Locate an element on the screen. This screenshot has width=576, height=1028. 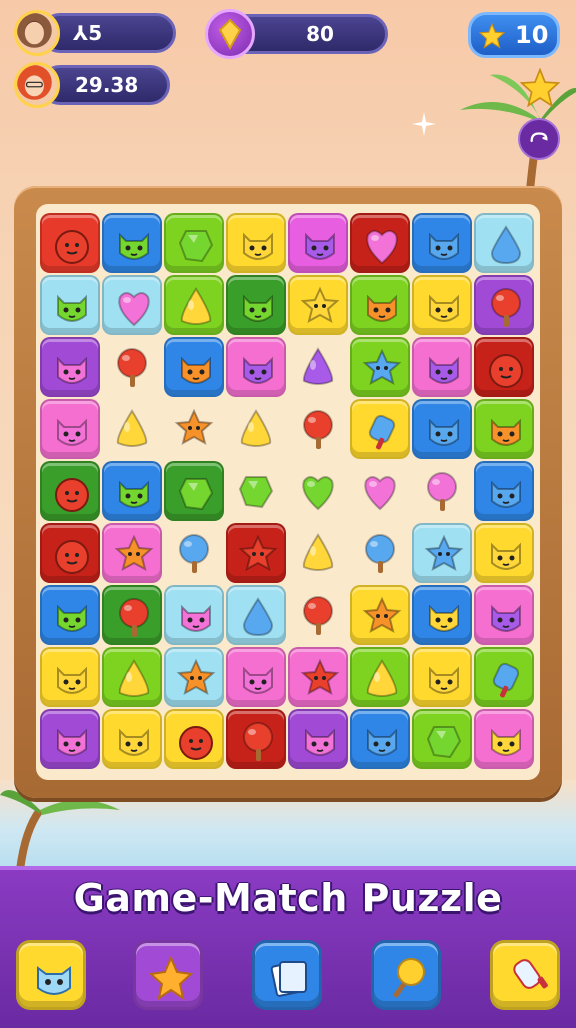
green-gem-icon is located at coordinates (444, 742).